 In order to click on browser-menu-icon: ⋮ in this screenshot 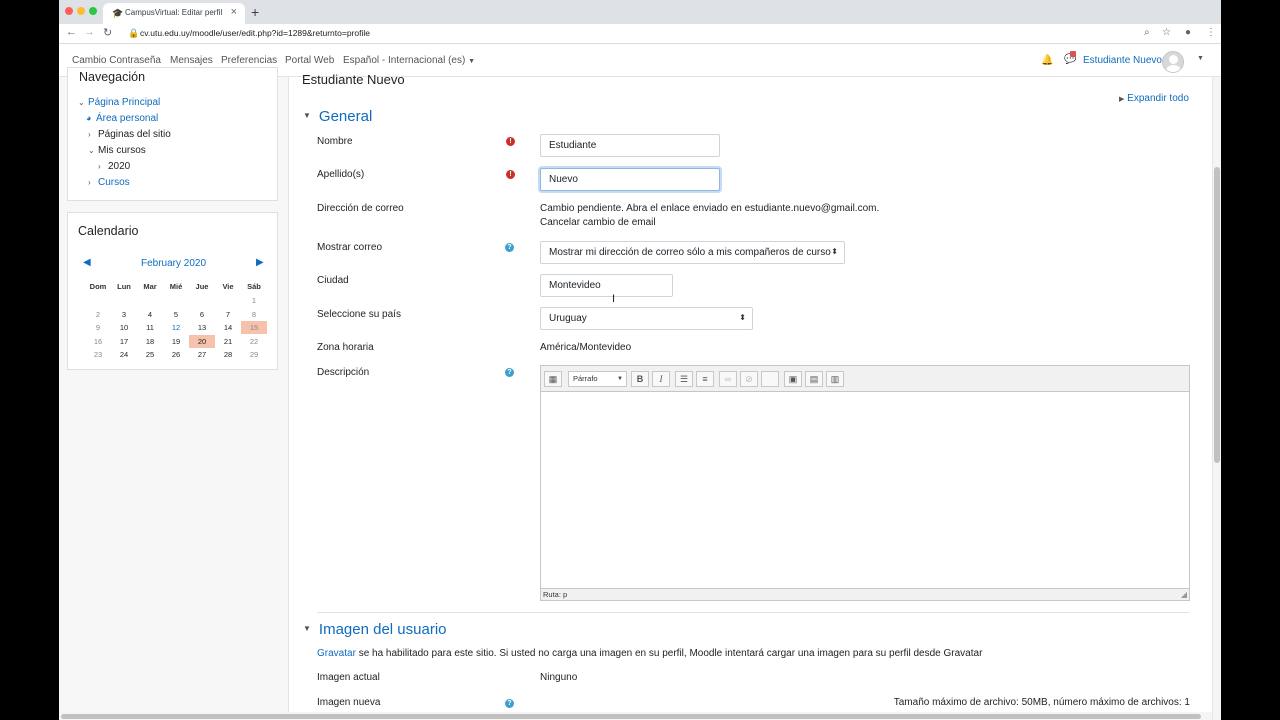, I will do `click(1211, 32)`.